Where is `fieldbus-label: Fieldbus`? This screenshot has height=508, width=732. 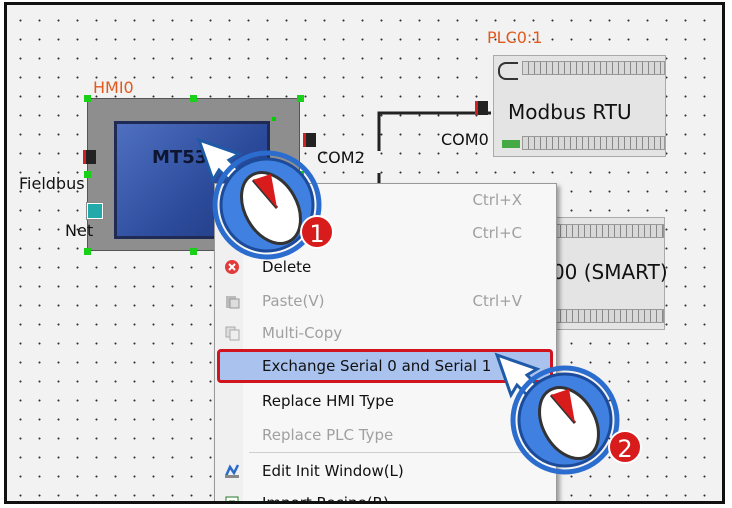 fieldbus-label: Fieldbus is located at coordinates (52, 183).